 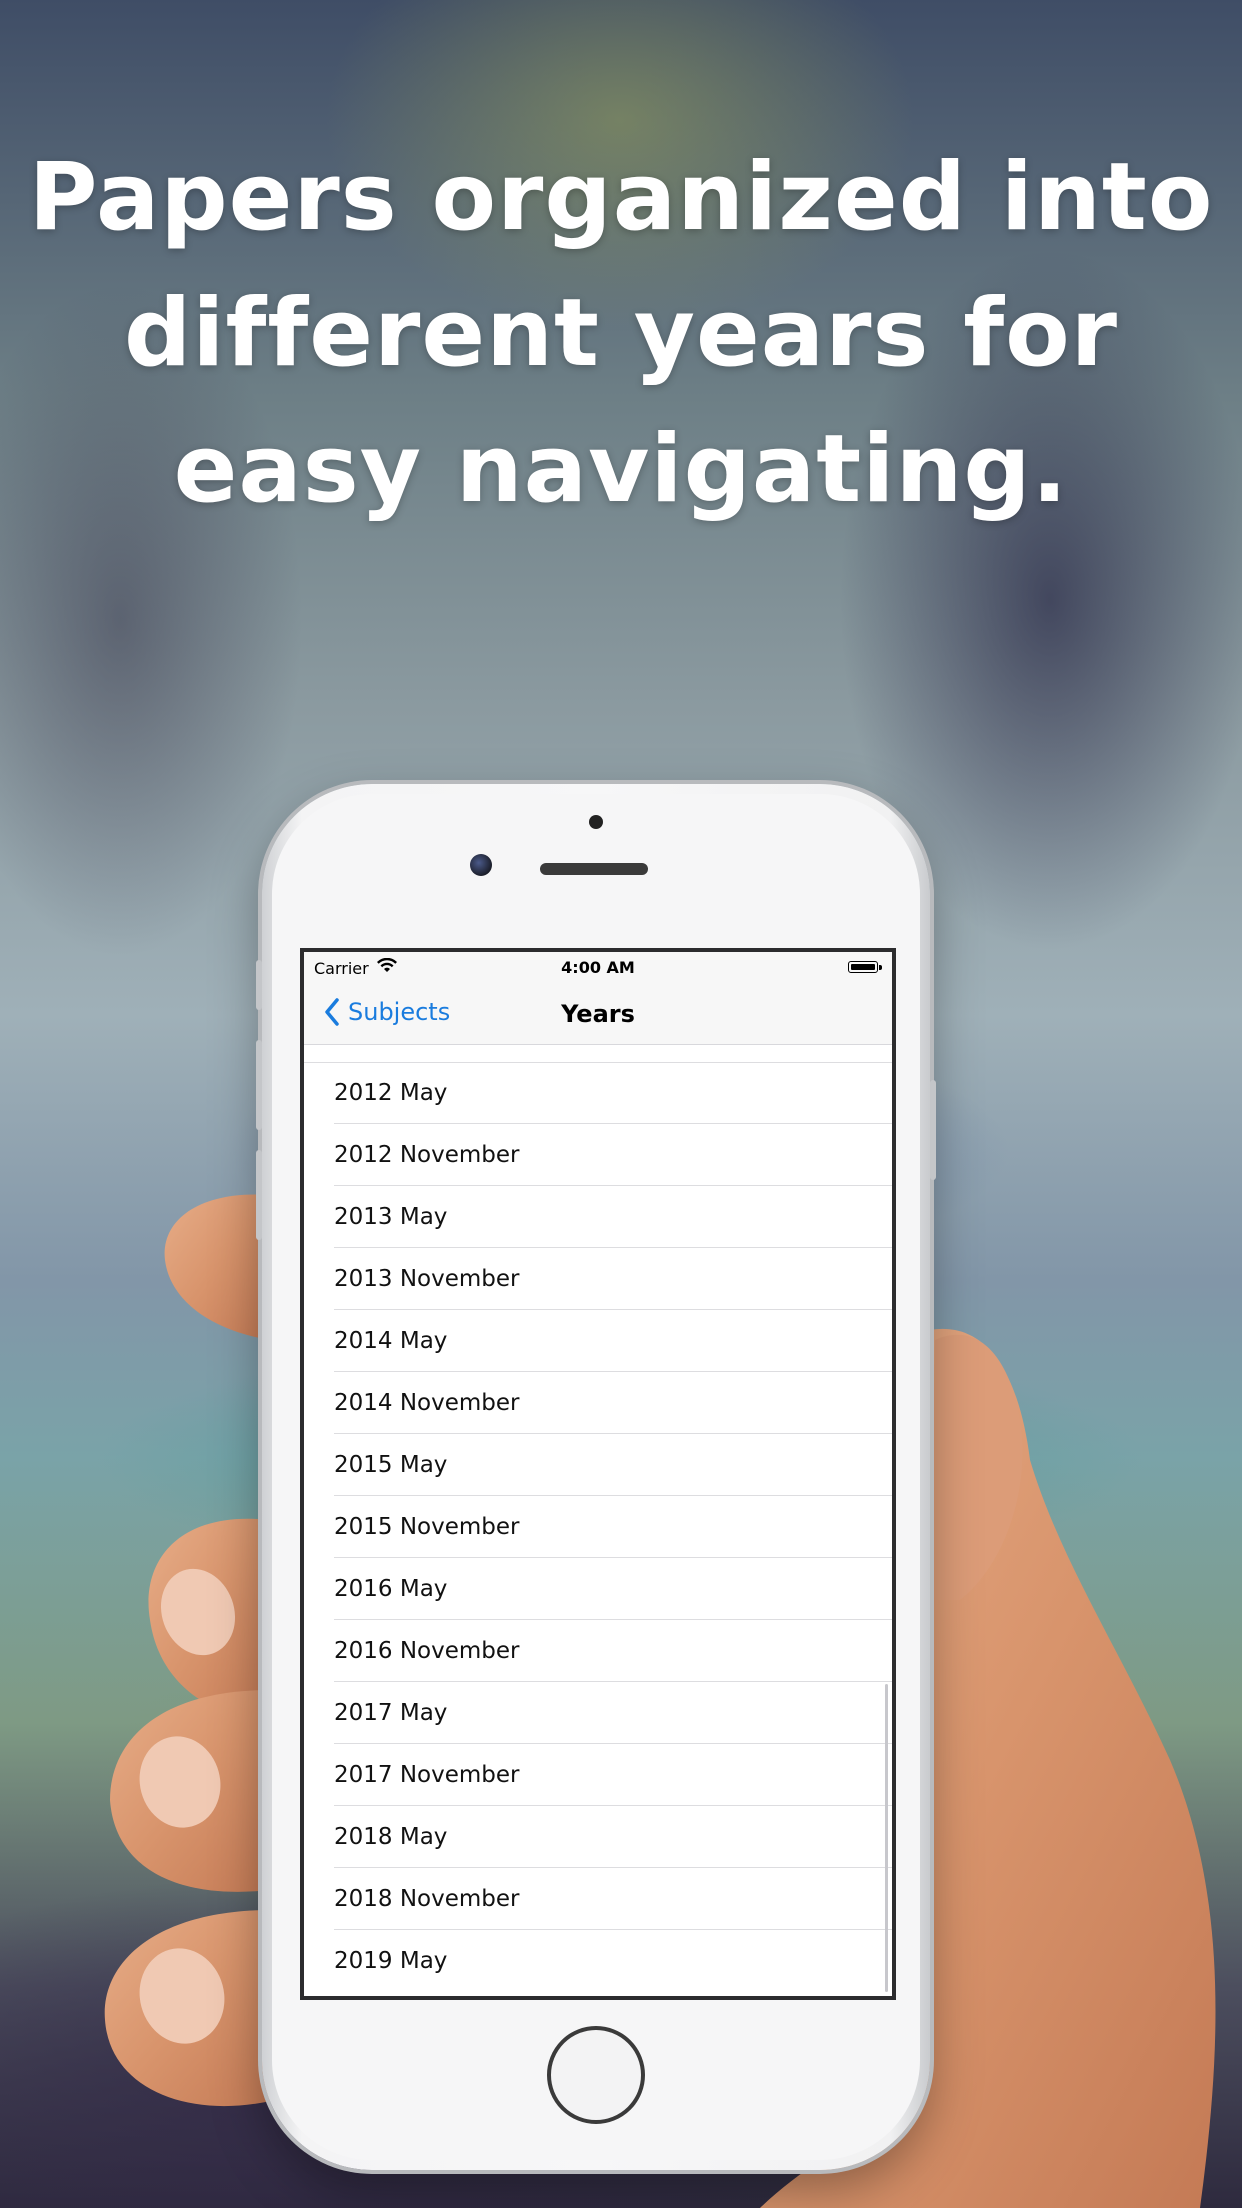 What do you see at coordinates (886, 1838) in the screenshot?
I see `scroll-indicator` at bounding box center [886, 1838].